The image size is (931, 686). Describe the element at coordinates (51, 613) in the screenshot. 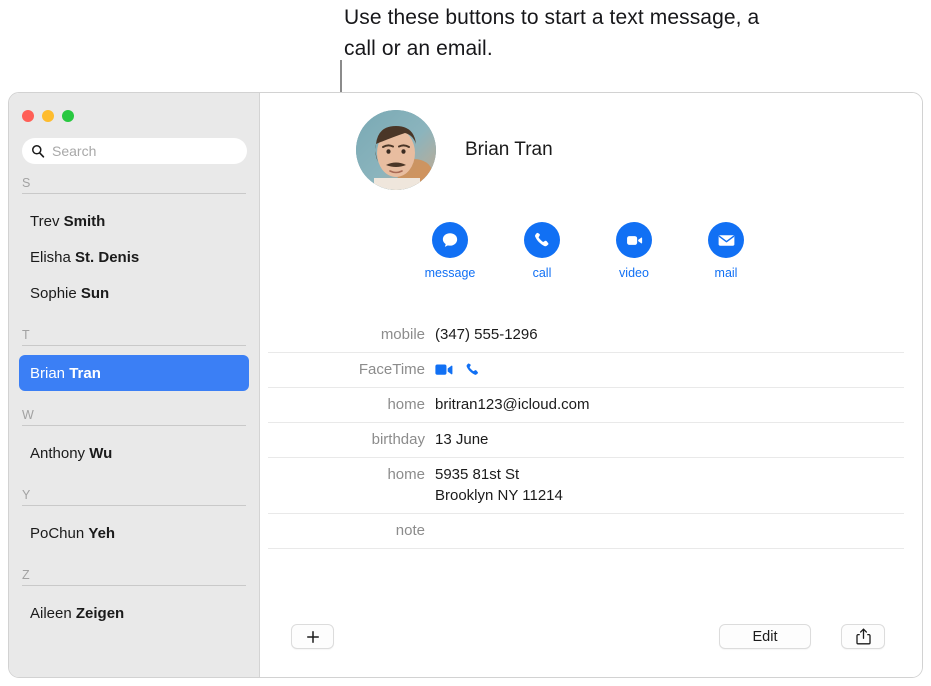

I see `contact-first-name: Aileen` at that location.